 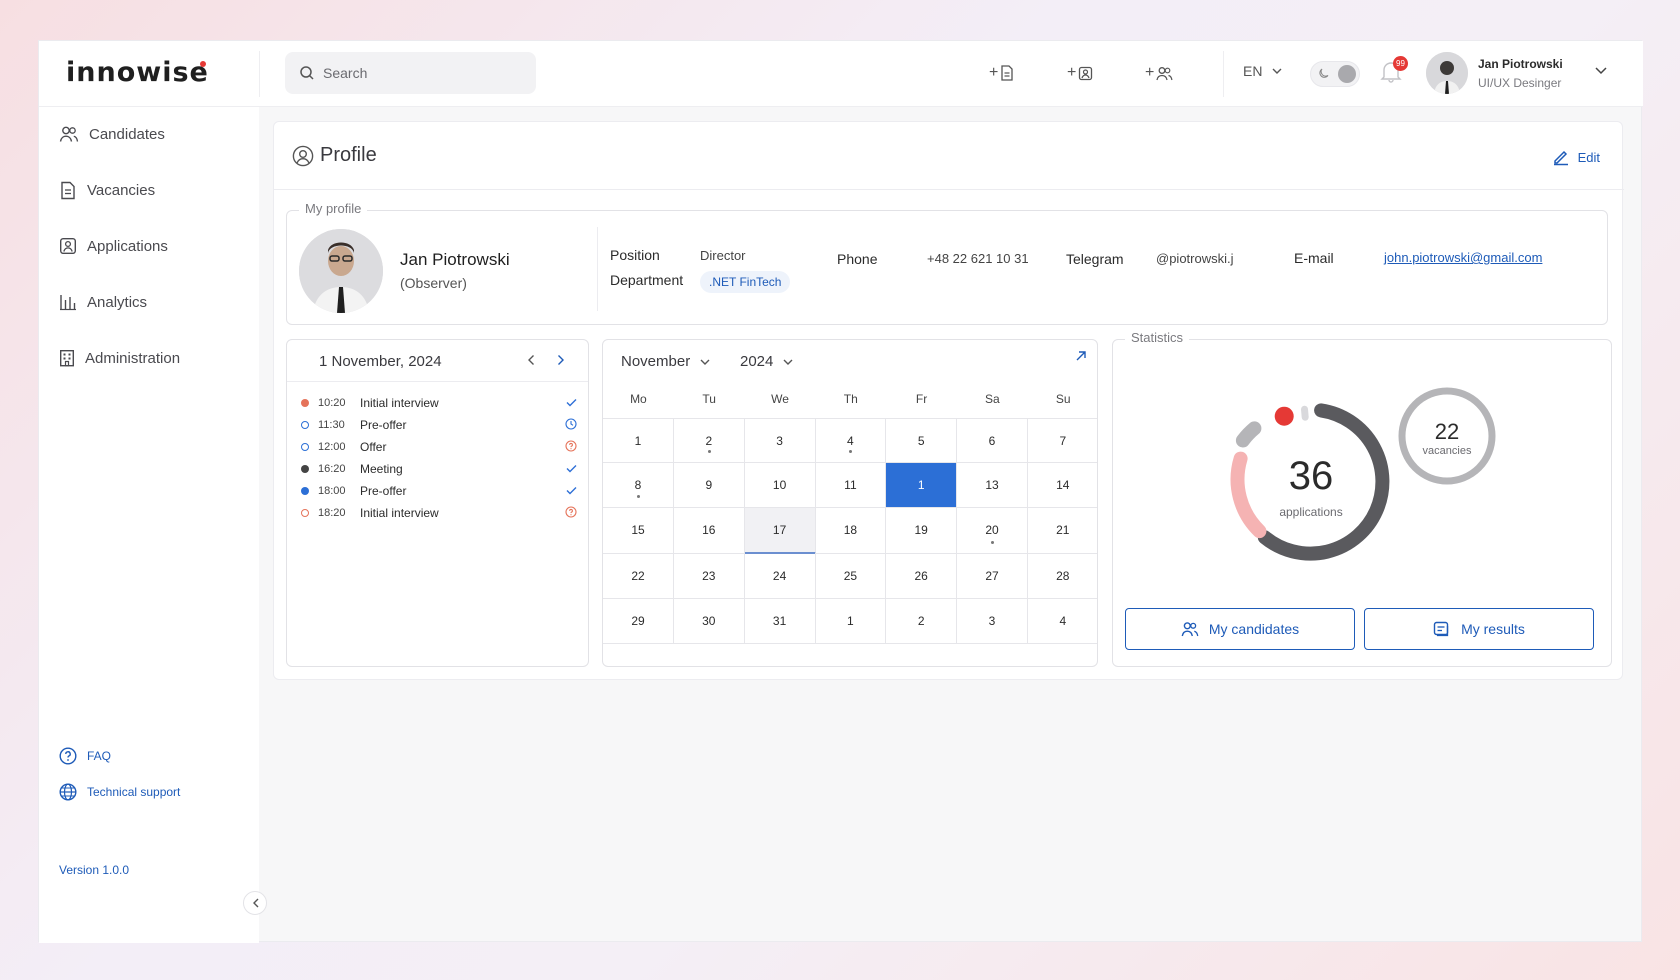 I want to click on day-number: 23, so click(x=709, y=575).